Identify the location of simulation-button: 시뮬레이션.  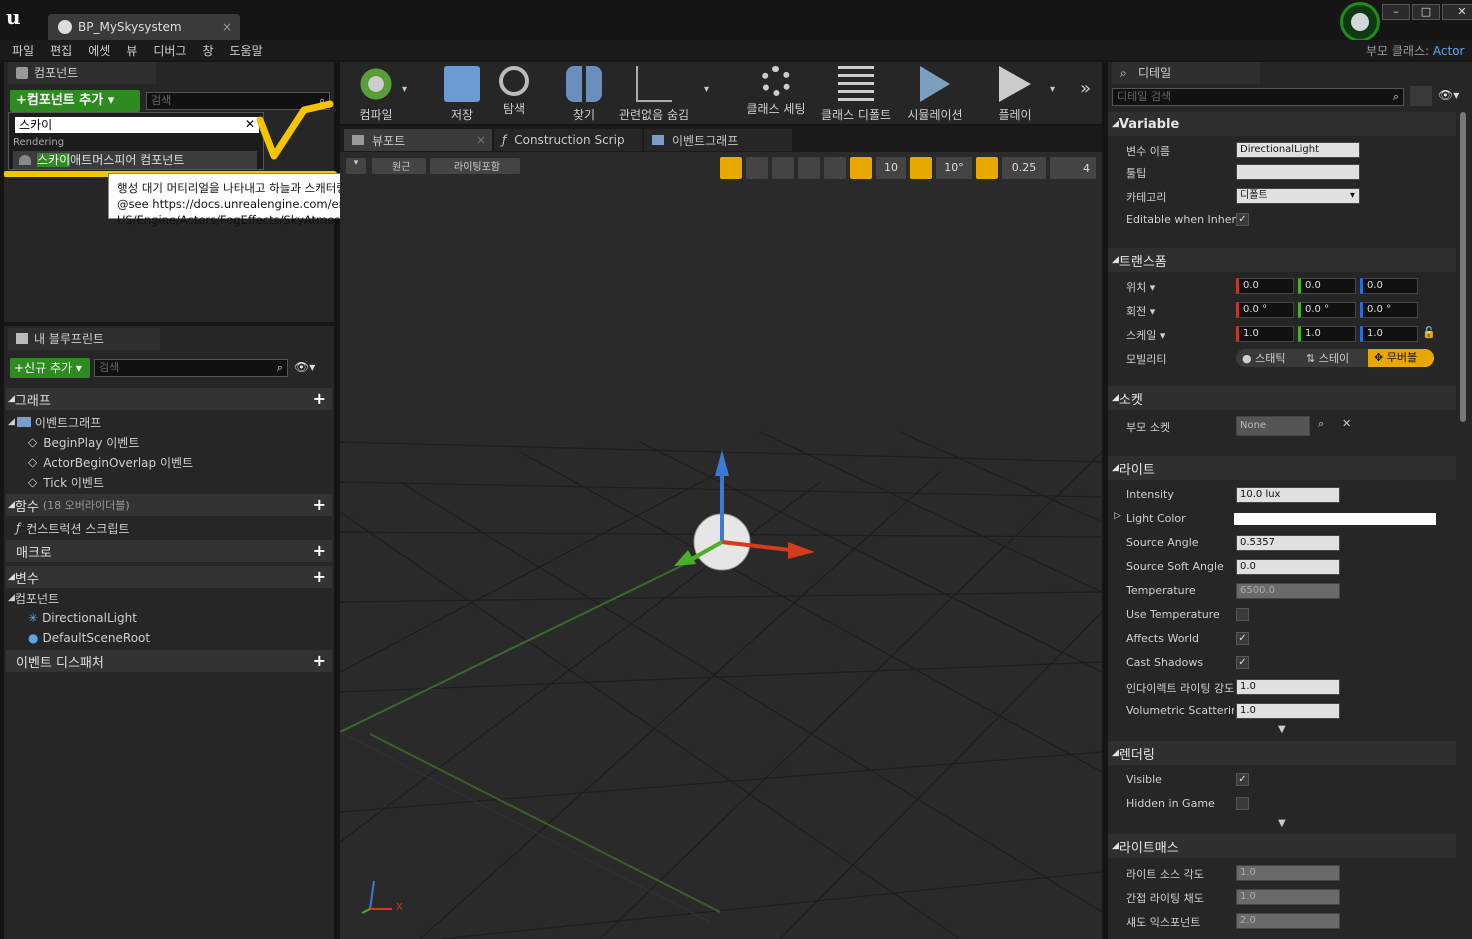
(935, 94).